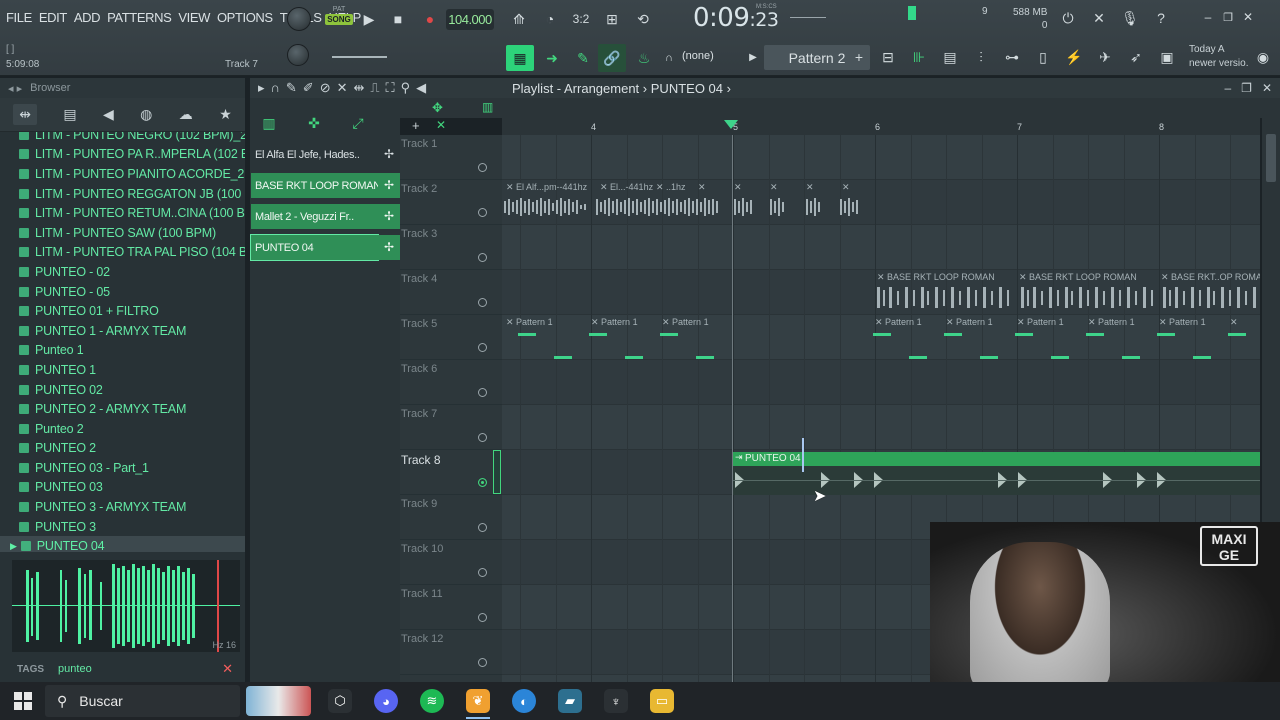 Image resolution: width=1280 pixels, height=720 pixels. What do you see at coordinates (416, 125) in the screenshot?
I see `add-track-icon: +` at bounding box center [416, 125].